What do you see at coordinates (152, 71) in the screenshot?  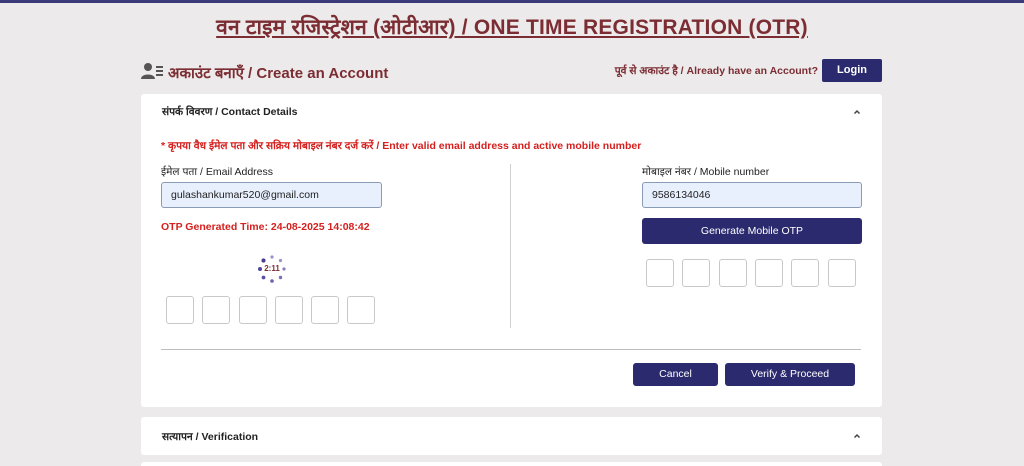 I see `user-add-icon` at bounding box center [152, 71].